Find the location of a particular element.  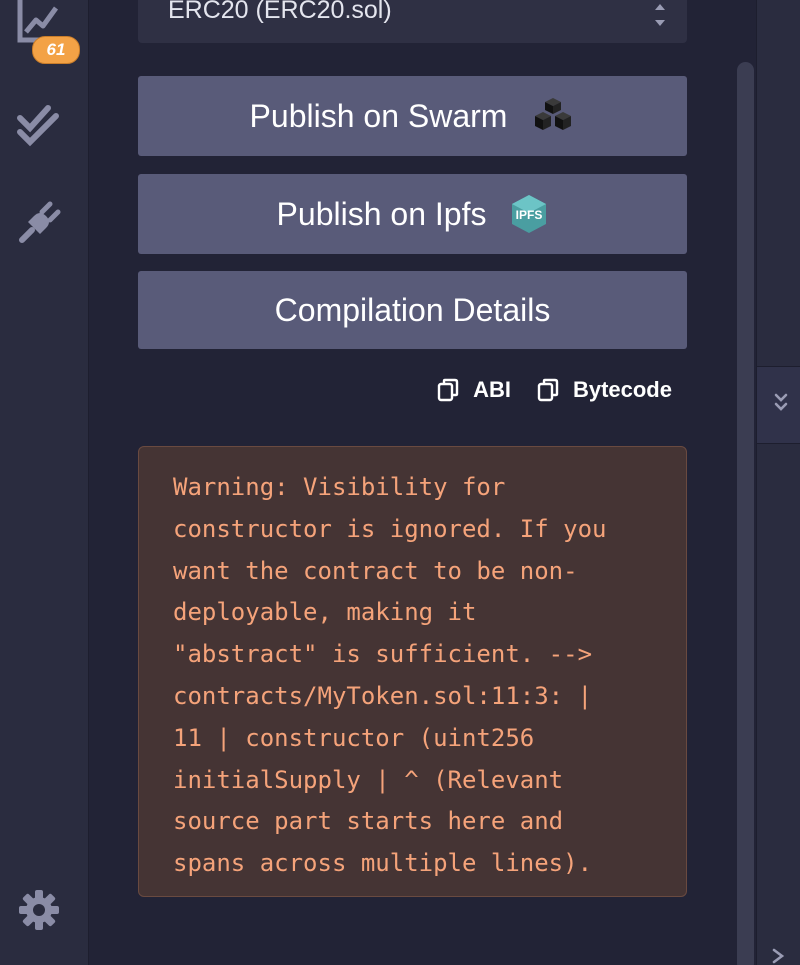

warning-line: initialSupply | ^ (Relevant is located at coordinates (368, 779).